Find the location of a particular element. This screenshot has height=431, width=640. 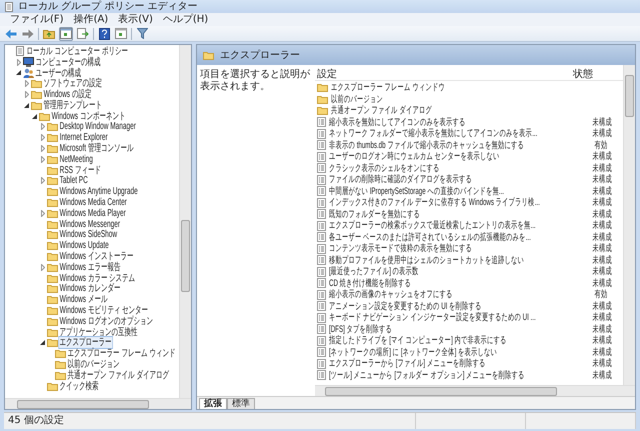

tab: 拡張 is located at coordinates (213, 403).